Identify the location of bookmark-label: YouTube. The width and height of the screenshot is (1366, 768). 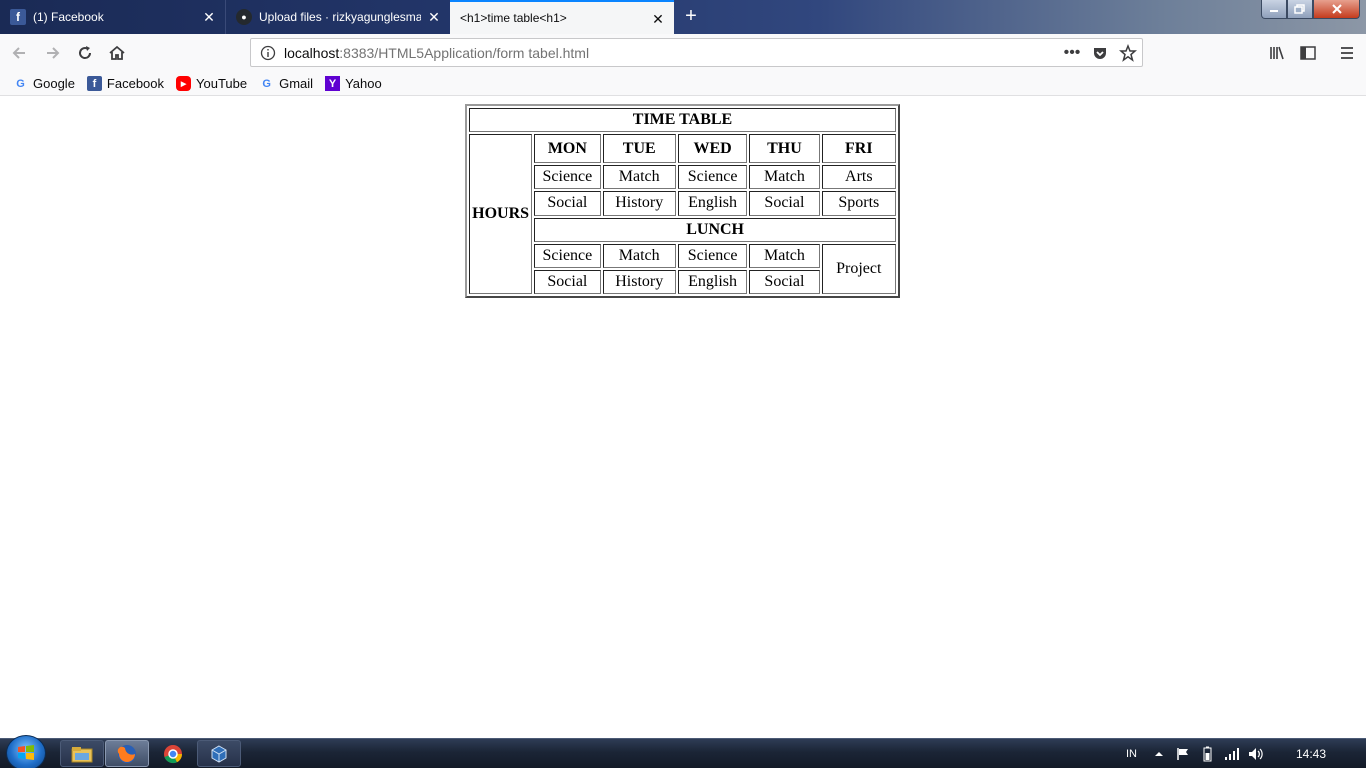
(222, 83).